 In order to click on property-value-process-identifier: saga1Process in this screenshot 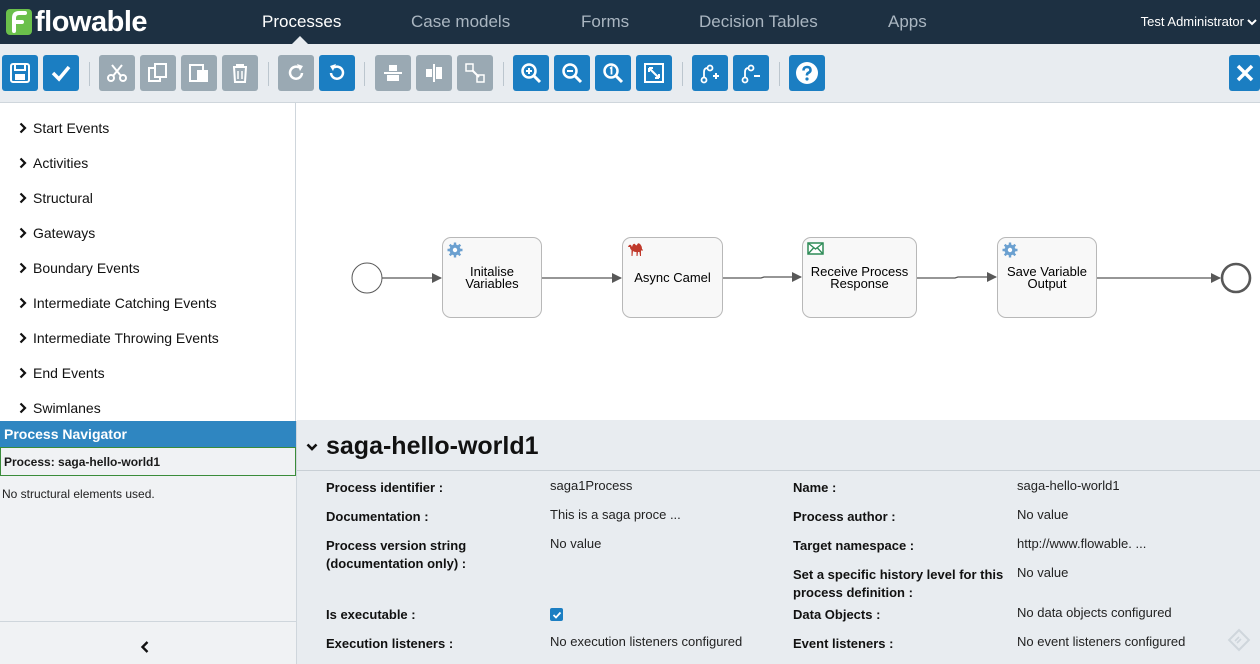, I will do `click(591, 486)`.